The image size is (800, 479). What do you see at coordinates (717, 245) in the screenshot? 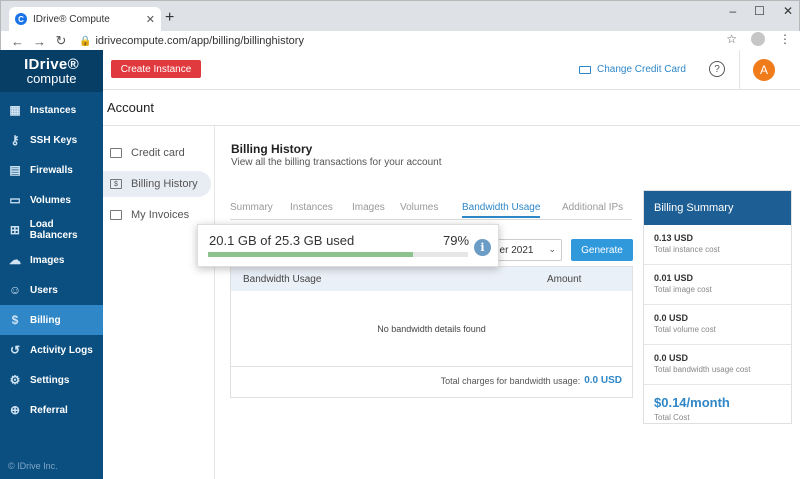
I see `summary-row: 0.13 USD Total instance cost` at bounding box center [717, 245].